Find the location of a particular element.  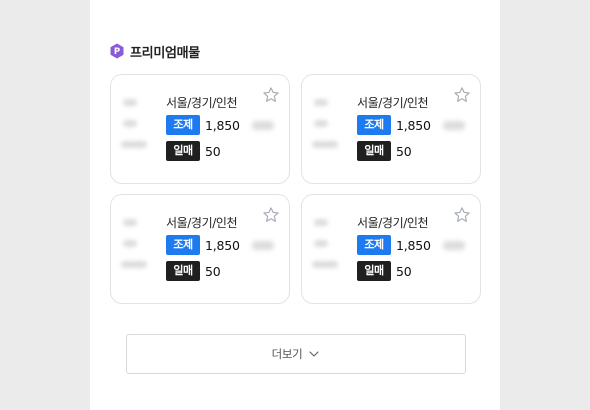

svg-text: P is located at coordinates (117, 52).